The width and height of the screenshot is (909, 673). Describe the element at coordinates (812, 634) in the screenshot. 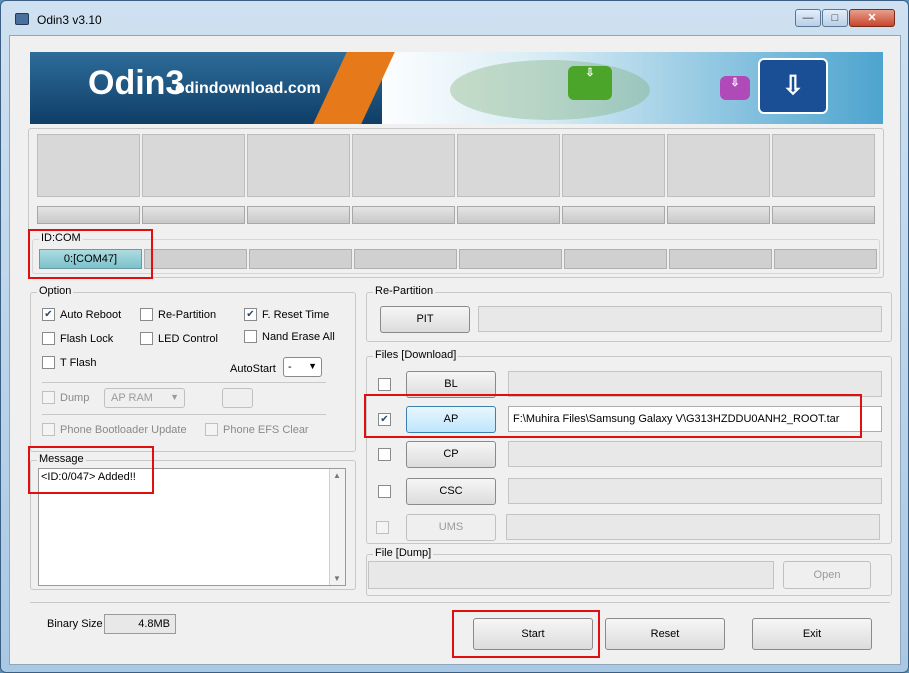

I see `exit-button: Exit` at that location.